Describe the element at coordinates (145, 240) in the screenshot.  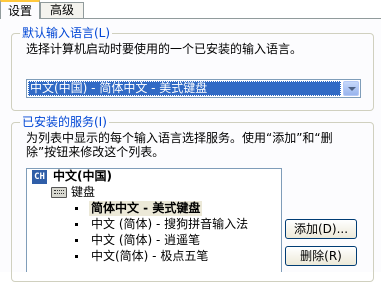
I see `tree-item: 中文 (简体) - 逍遥笔` at that location.